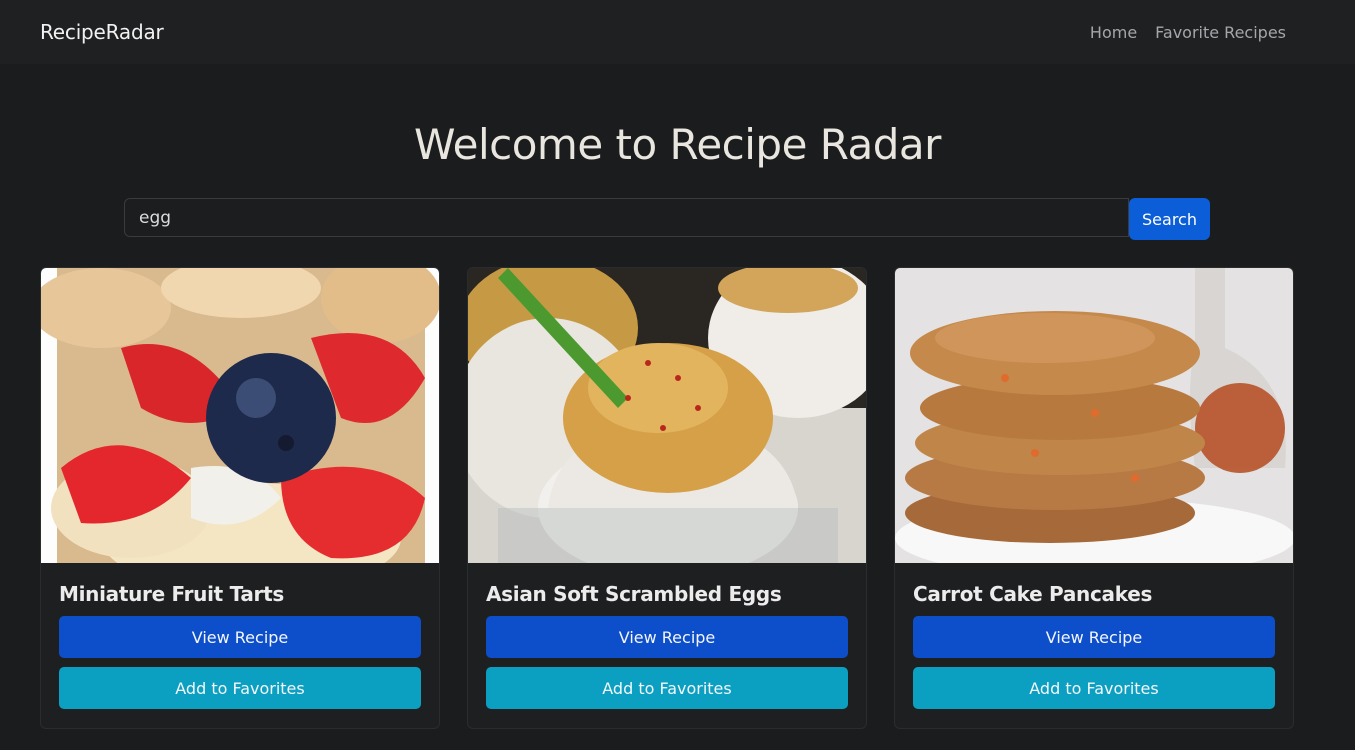 The width and height of the screenshot is (1355, 750). Describe the element at coordinates (634, 594) in the screenshot. I see `recipe-title: Asian Soft Scrambled Eggs` at that location.